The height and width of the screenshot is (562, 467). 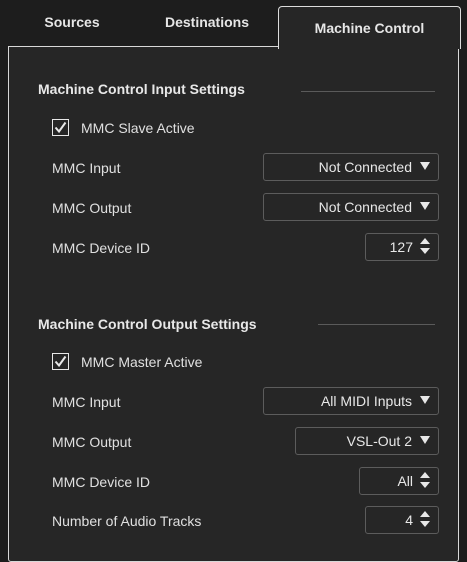 What do you see at coordinates (402, 520) in the screenshot?
I see `audio-tracks-stepper: 4` at bounding box center [402, 520].